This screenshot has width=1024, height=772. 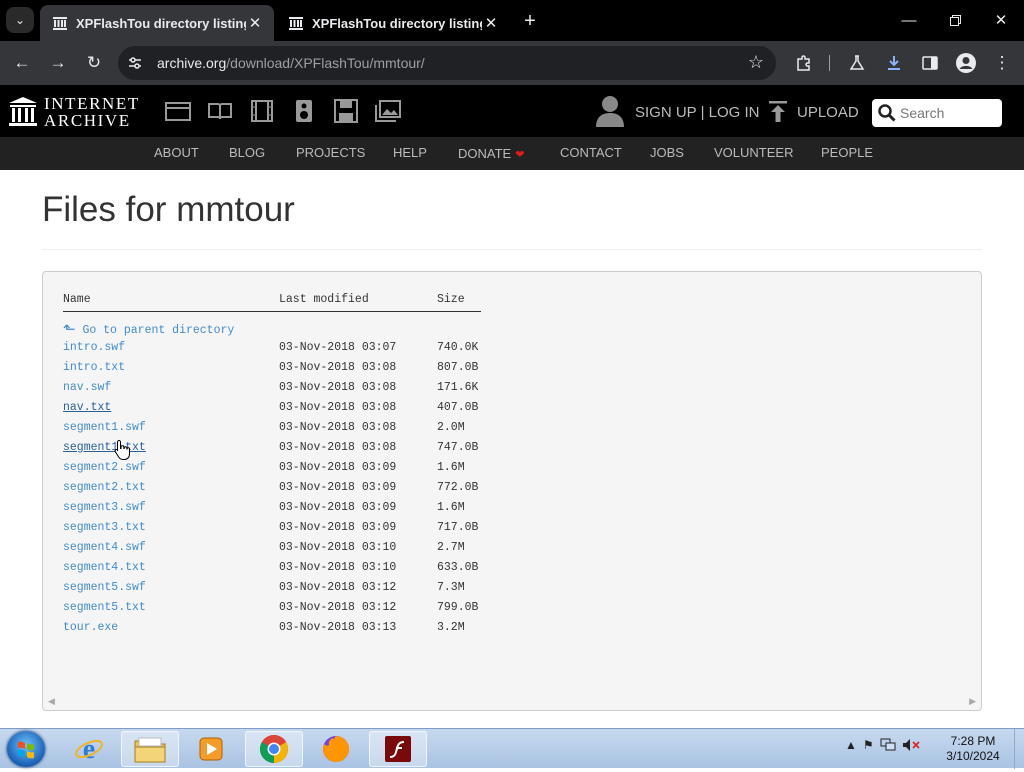 What do you see at coordinates (388, 111) in the screenshot?
I see `images-icon` at bounding box center [388, 111].